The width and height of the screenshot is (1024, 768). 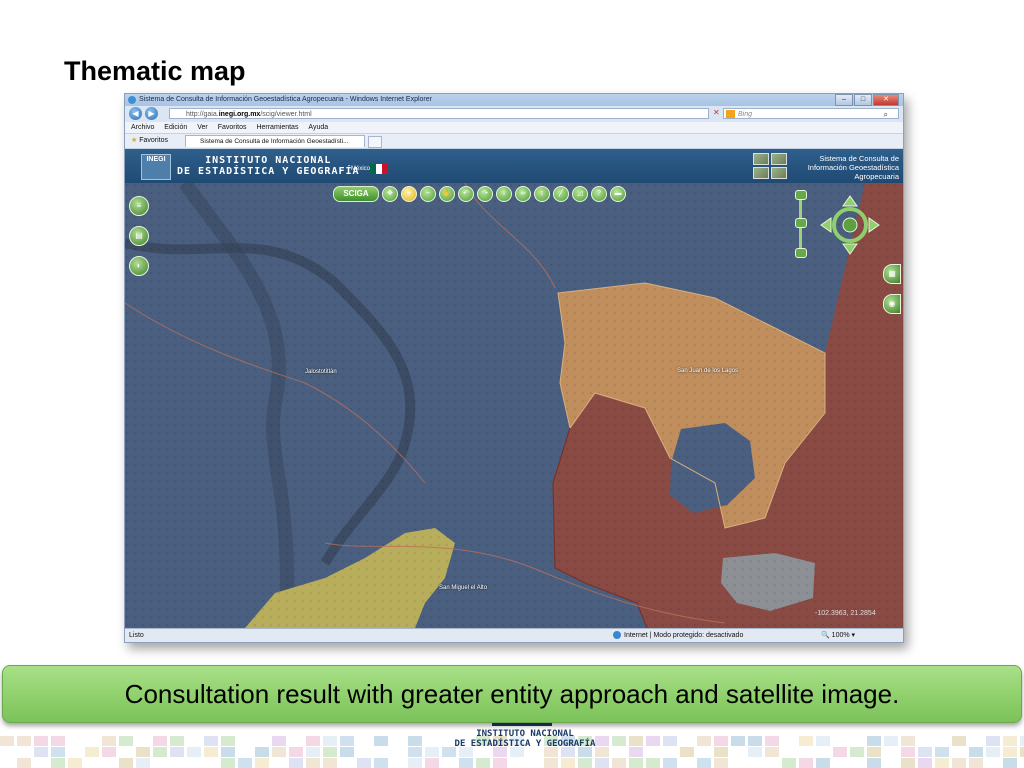 I want to click on zoom-level-knob, so click(x=801, y=223).